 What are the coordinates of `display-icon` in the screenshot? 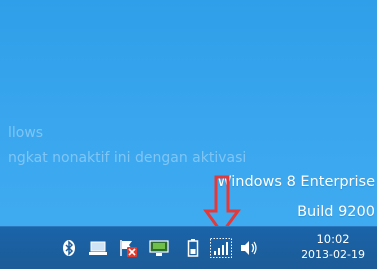 It's located at (159, 248).